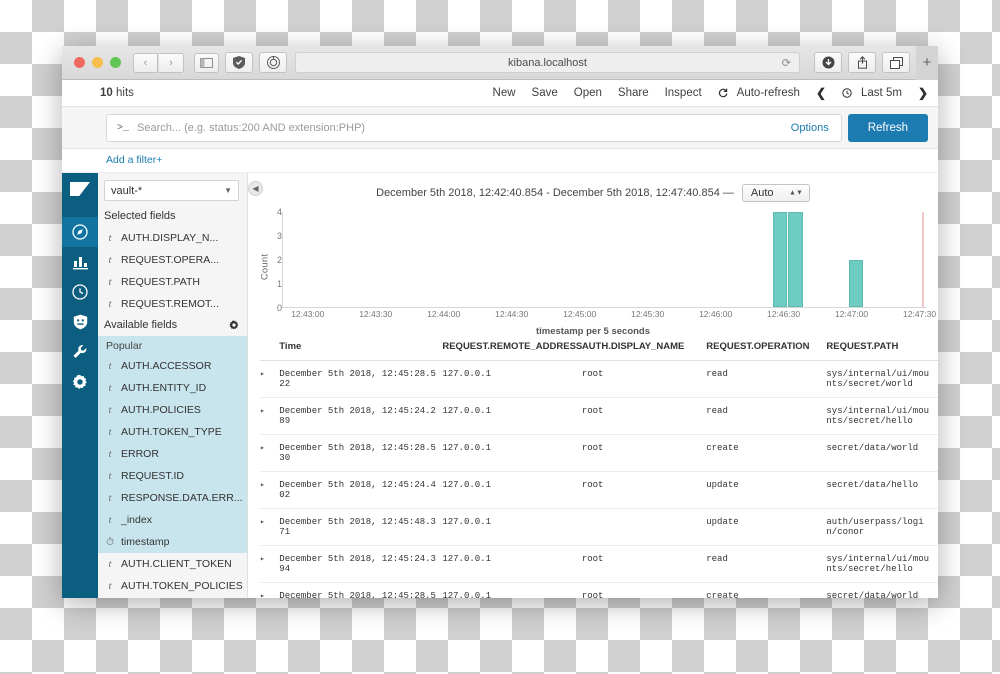  I want to click on hits-counter: 10 hits, so click(117, 93).